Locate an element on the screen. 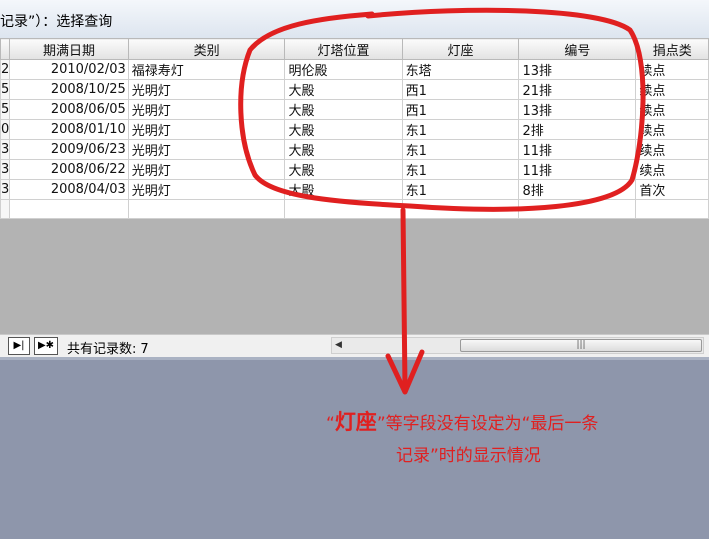  window-title-bar: 记录”）：选择查询 is located at coordinates (354, 19).